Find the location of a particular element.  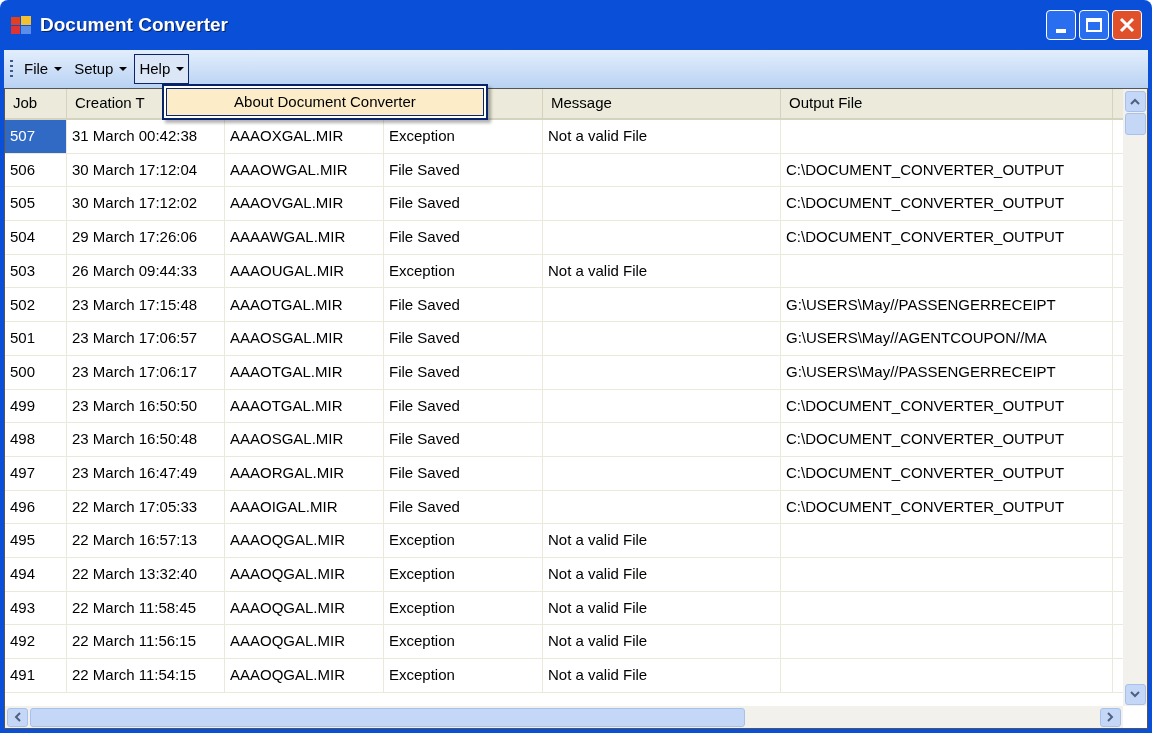

table-cell: 23 March 16:47:49 is located at coordinates (146, 473).